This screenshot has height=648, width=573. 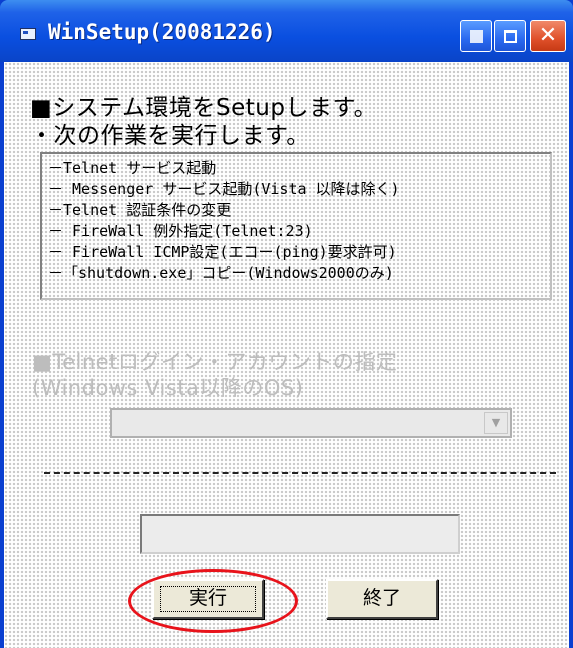 What do you see at coordinates (170, 136) in the screenshot?
I see `intro-subheading: ・次の作業を実行します。` at bounding box center [170, 136].